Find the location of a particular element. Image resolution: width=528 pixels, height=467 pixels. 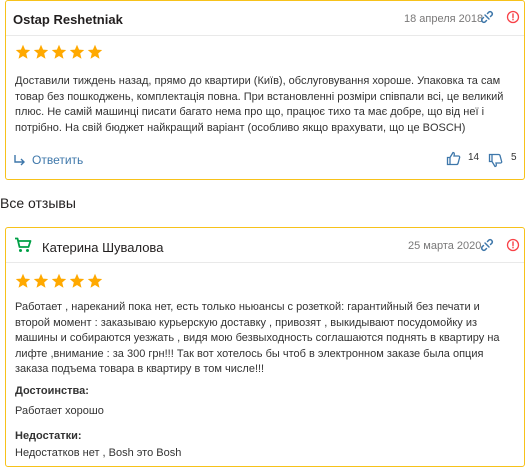

thumbs-up-icon is located at coordinates (453, 161).